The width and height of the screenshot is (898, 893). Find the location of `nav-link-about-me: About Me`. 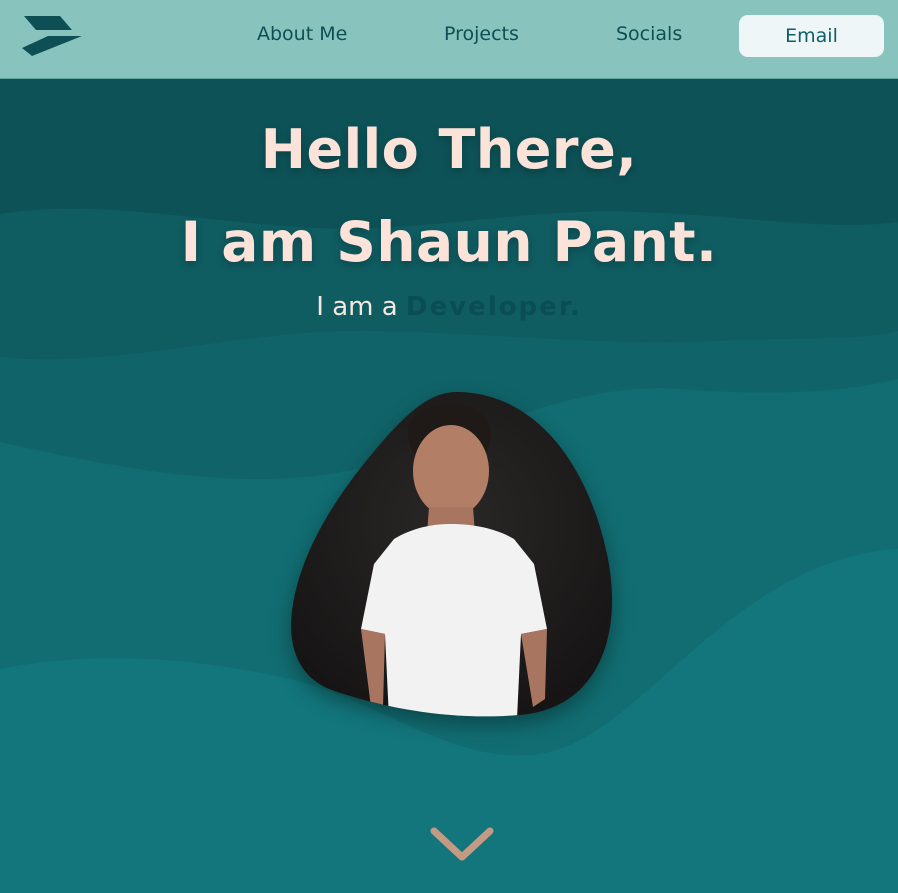

nav-link-about-me: About Me is located at coordinates (302, 34).